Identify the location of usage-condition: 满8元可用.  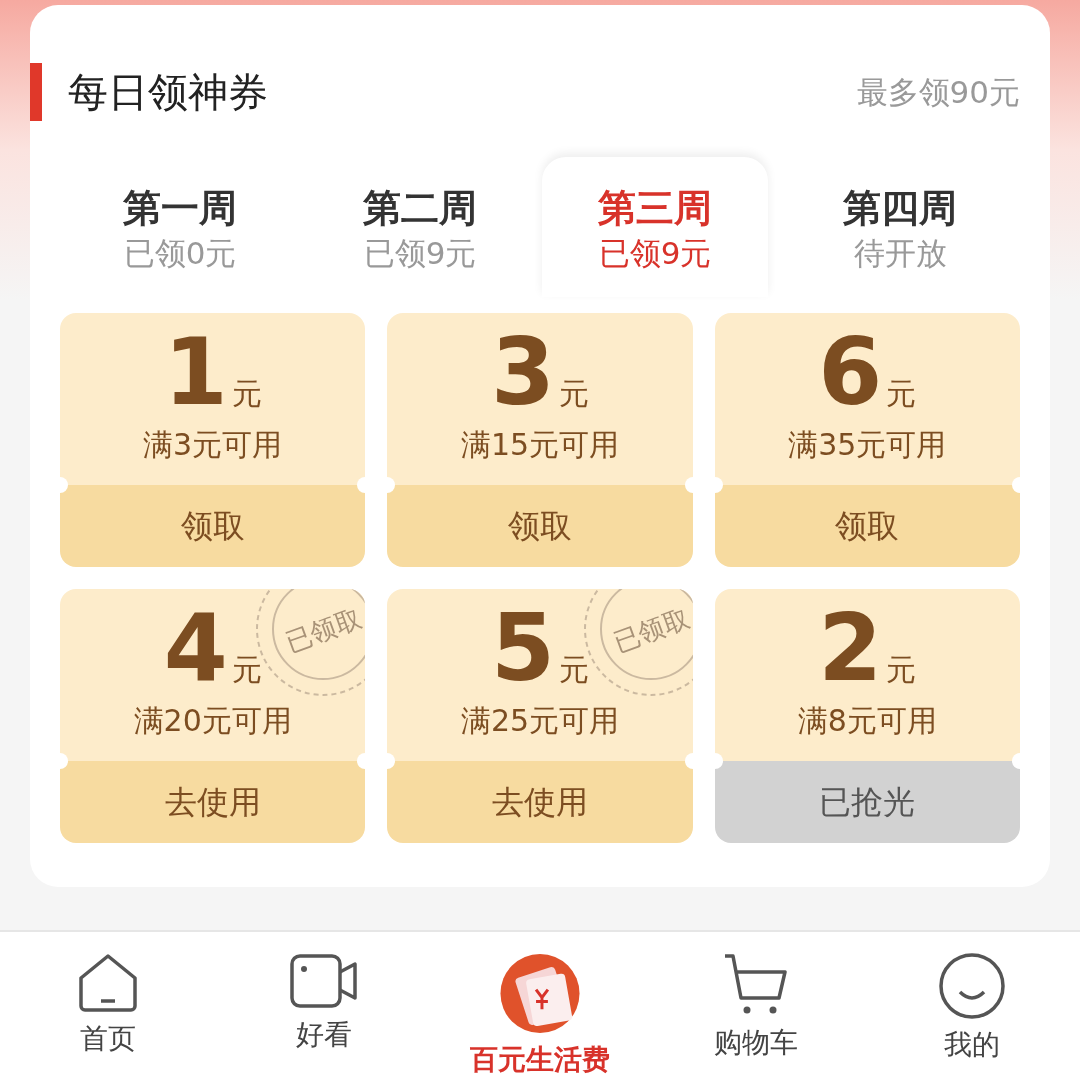
(867, 721).